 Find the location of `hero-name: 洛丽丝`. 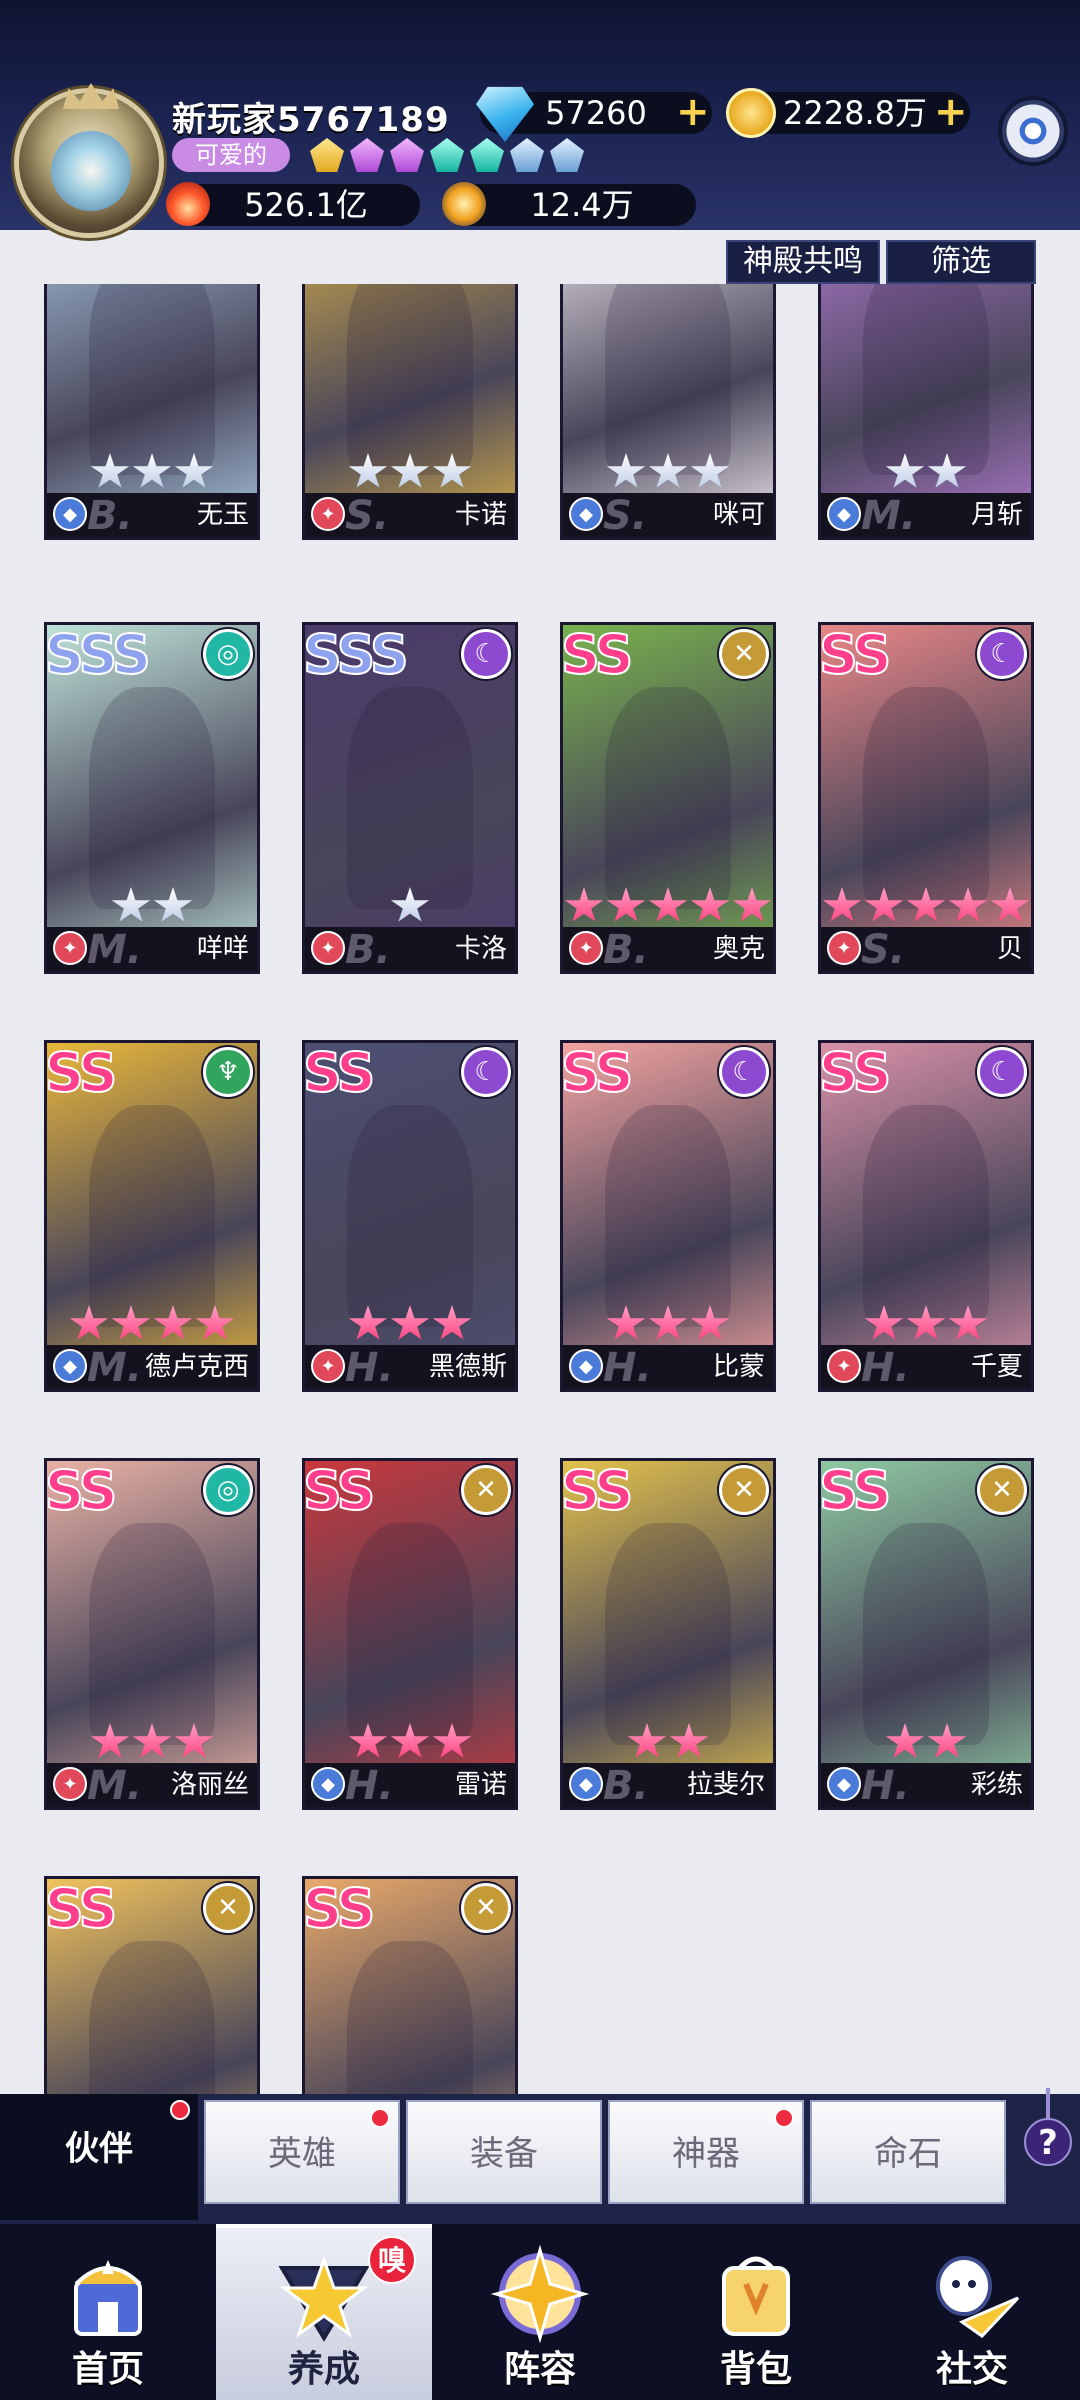

hero-name: 洛丽丝 is located at coordinates (209, 1785).